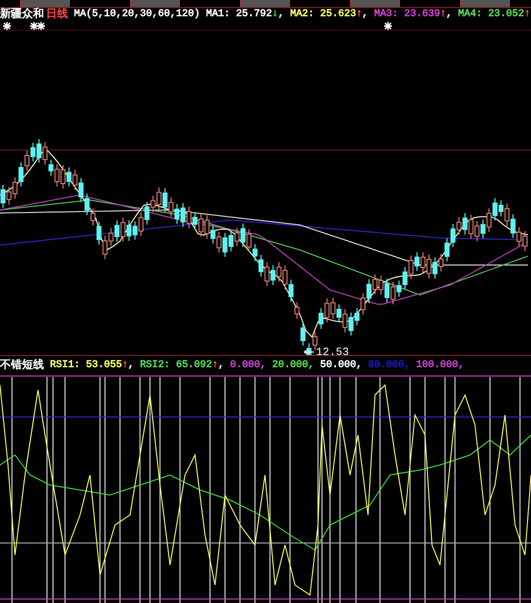  Describe the element at coordinates (293, 366) in the screenshot. I see `level-value: 20.000,` at that location.